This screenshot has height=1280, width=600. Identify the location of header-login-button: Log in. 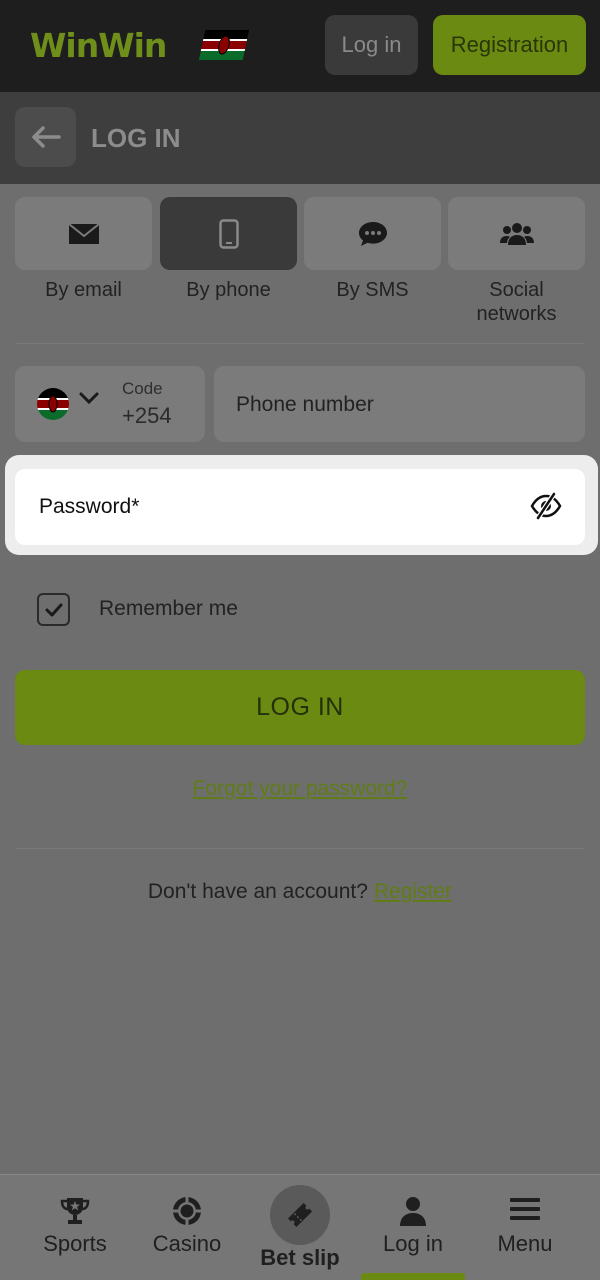
(371, 45).